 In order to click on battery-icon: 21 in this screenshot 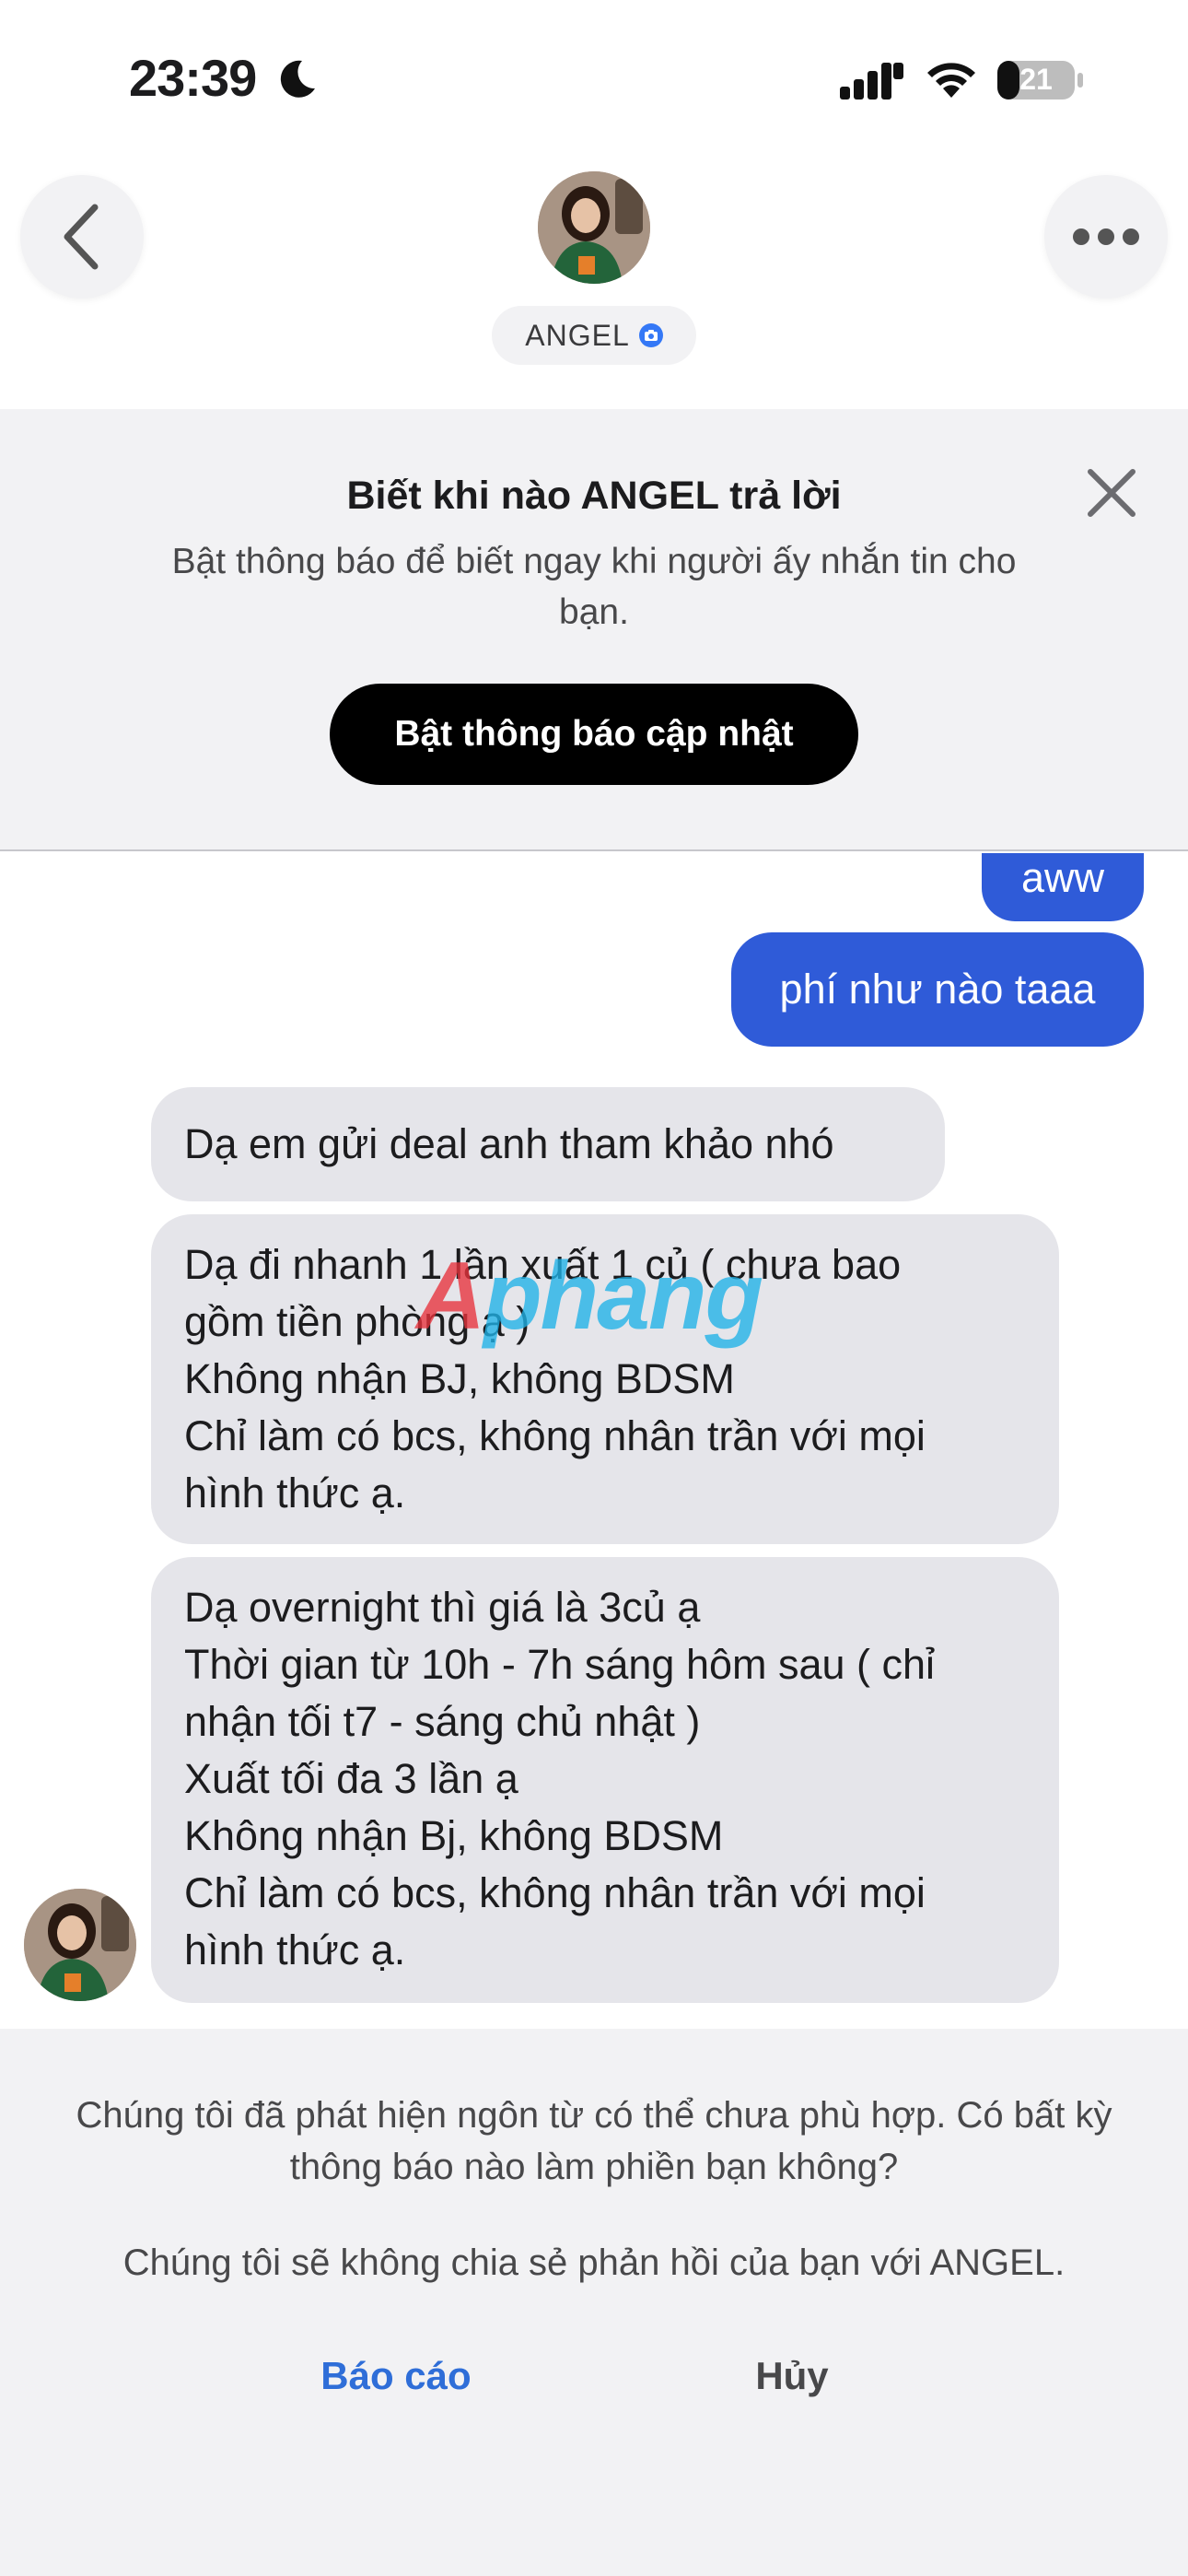, I will do `click(1040, 80)`.